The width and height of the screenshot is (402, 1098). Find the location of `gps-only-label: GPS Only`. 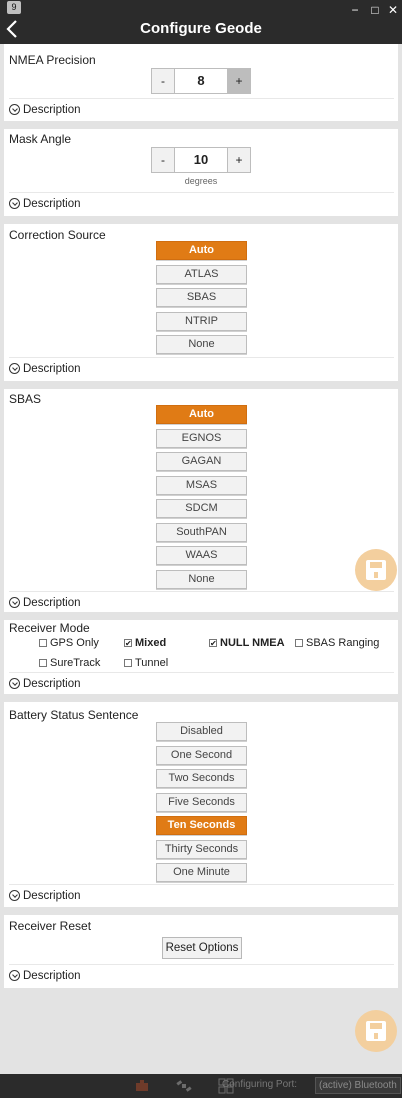

gps-only-label: GPS Only is located at coordinates (74, 643).